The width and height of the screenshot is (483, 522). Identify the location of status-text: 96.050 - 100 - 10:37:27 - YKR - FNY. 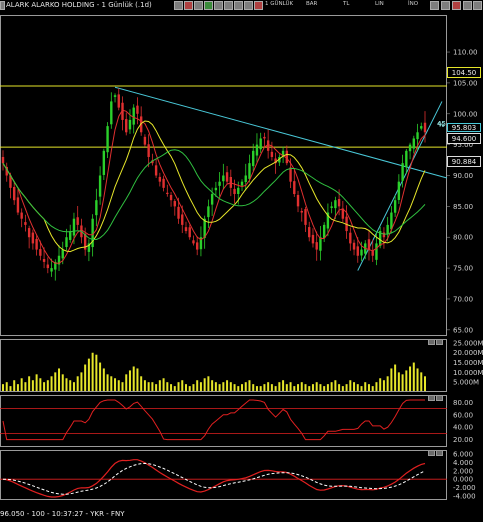
(62, 514).